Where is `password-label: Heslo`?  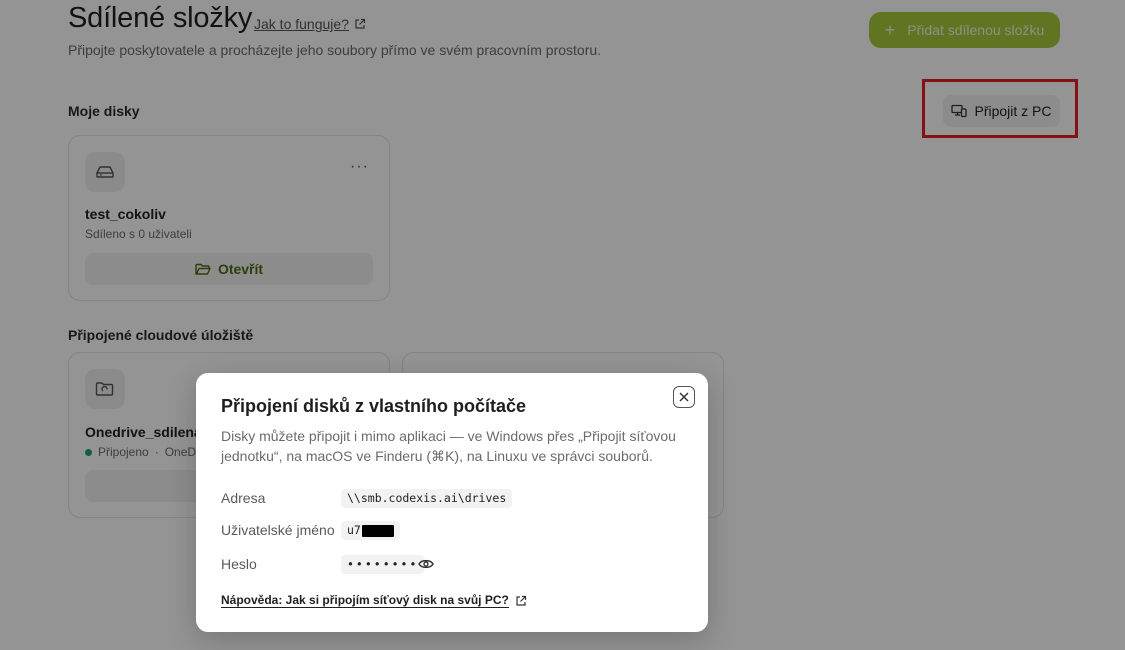 password-label: Heslo is located at coordinates (239, 564).